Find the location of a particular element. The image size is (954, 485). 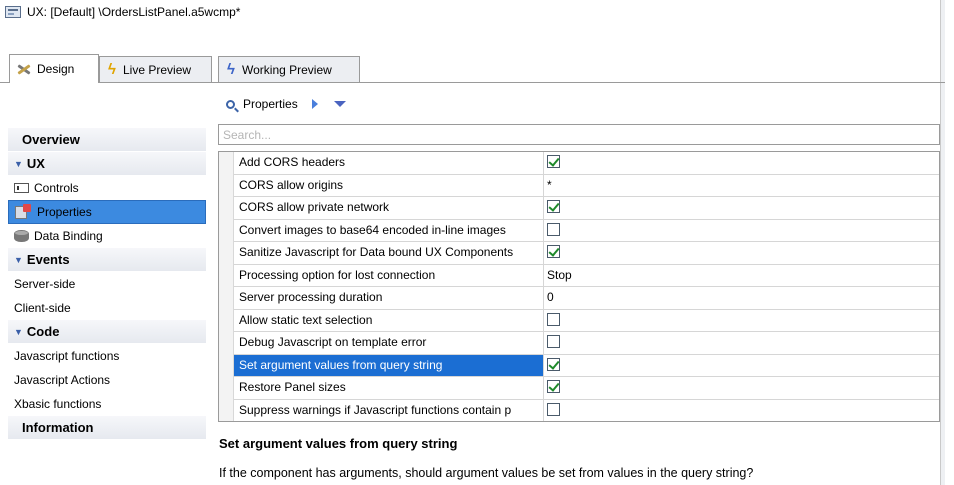

window-icon is located at coordinates (13, 12).